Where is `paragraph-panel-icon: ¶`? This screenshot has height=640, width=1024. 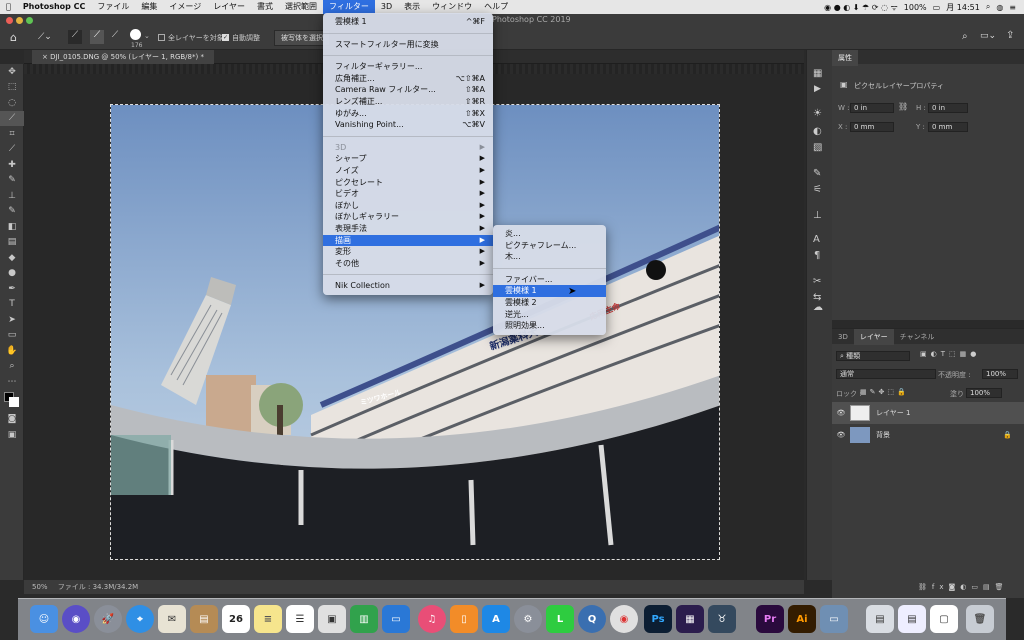 paragraph-panel-icon: ¶ is located at coordinates (817, 255).